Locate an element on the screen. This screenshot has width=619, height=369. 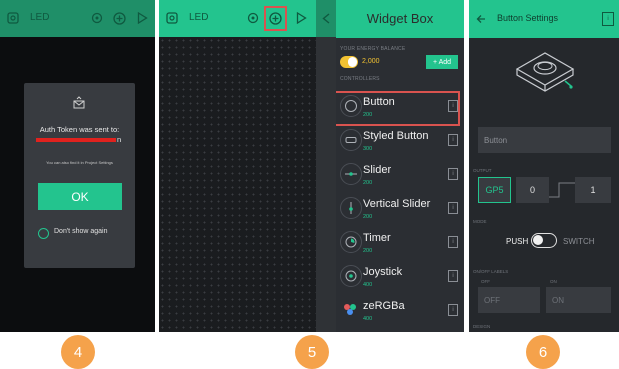
dont-show-checkbox is located at coordinates (43, 233).